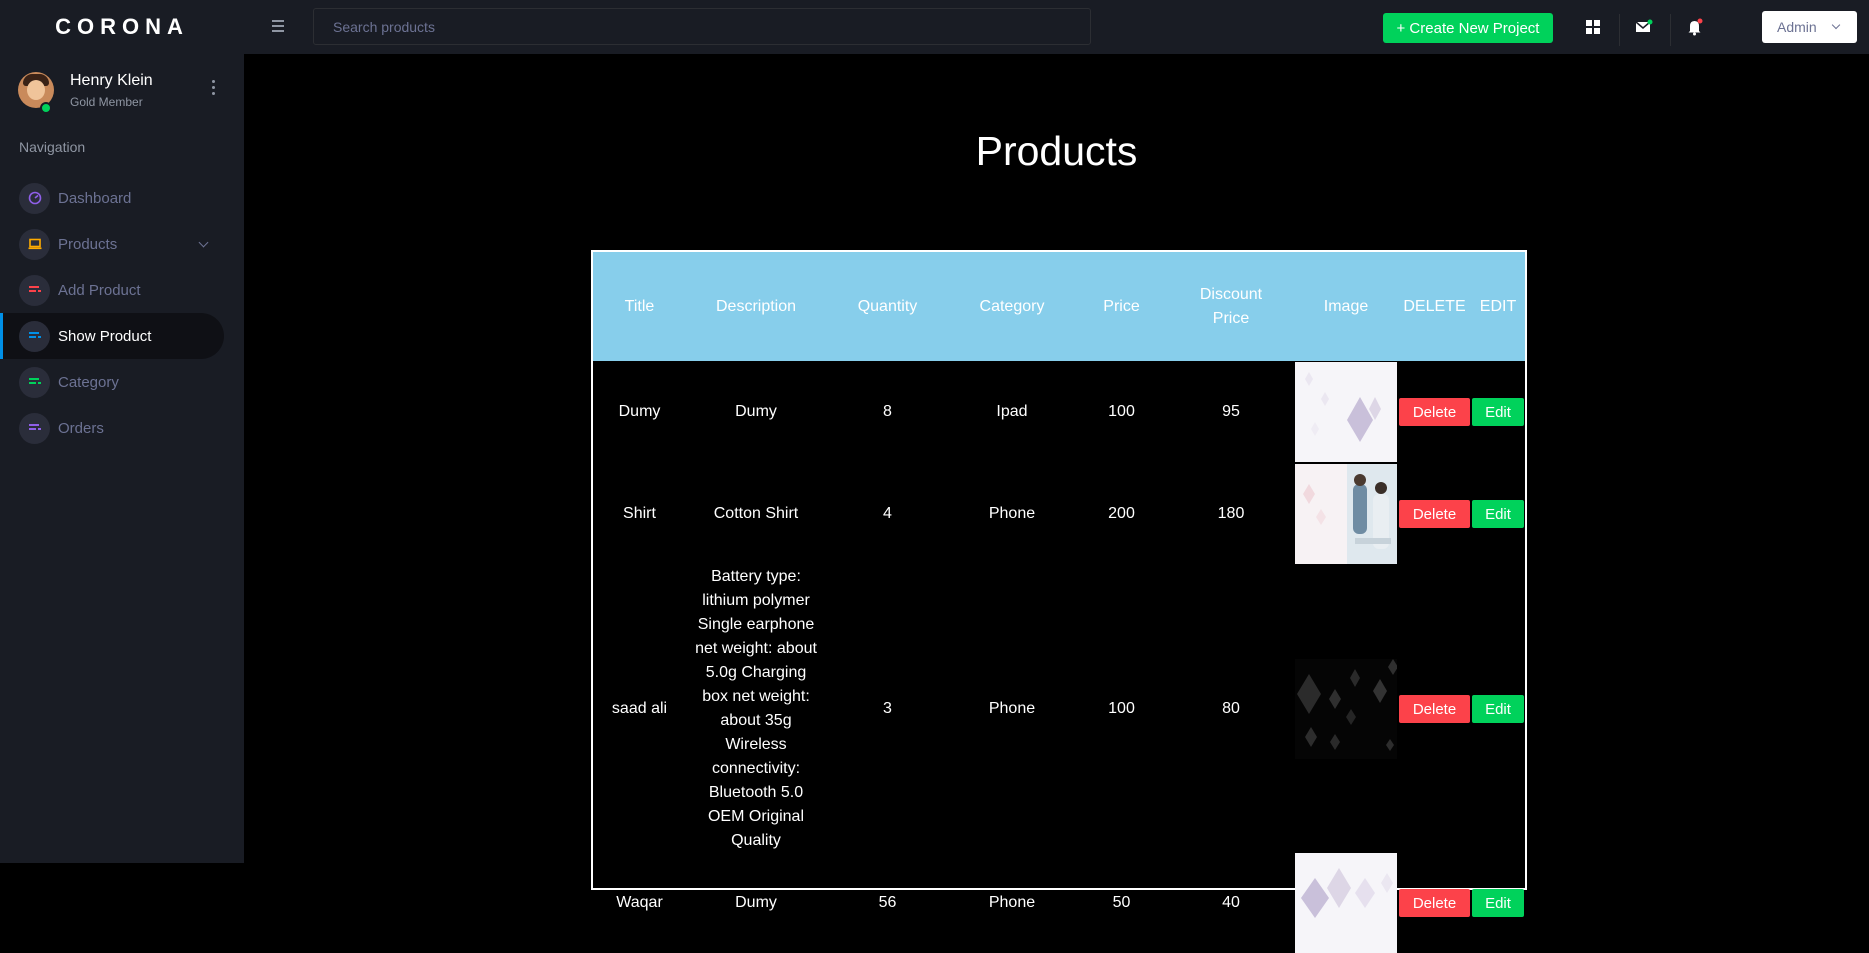 The height and width of the screenshot is (953, 1869). I want to click on column-header: DELETE, so click(1434, 306).